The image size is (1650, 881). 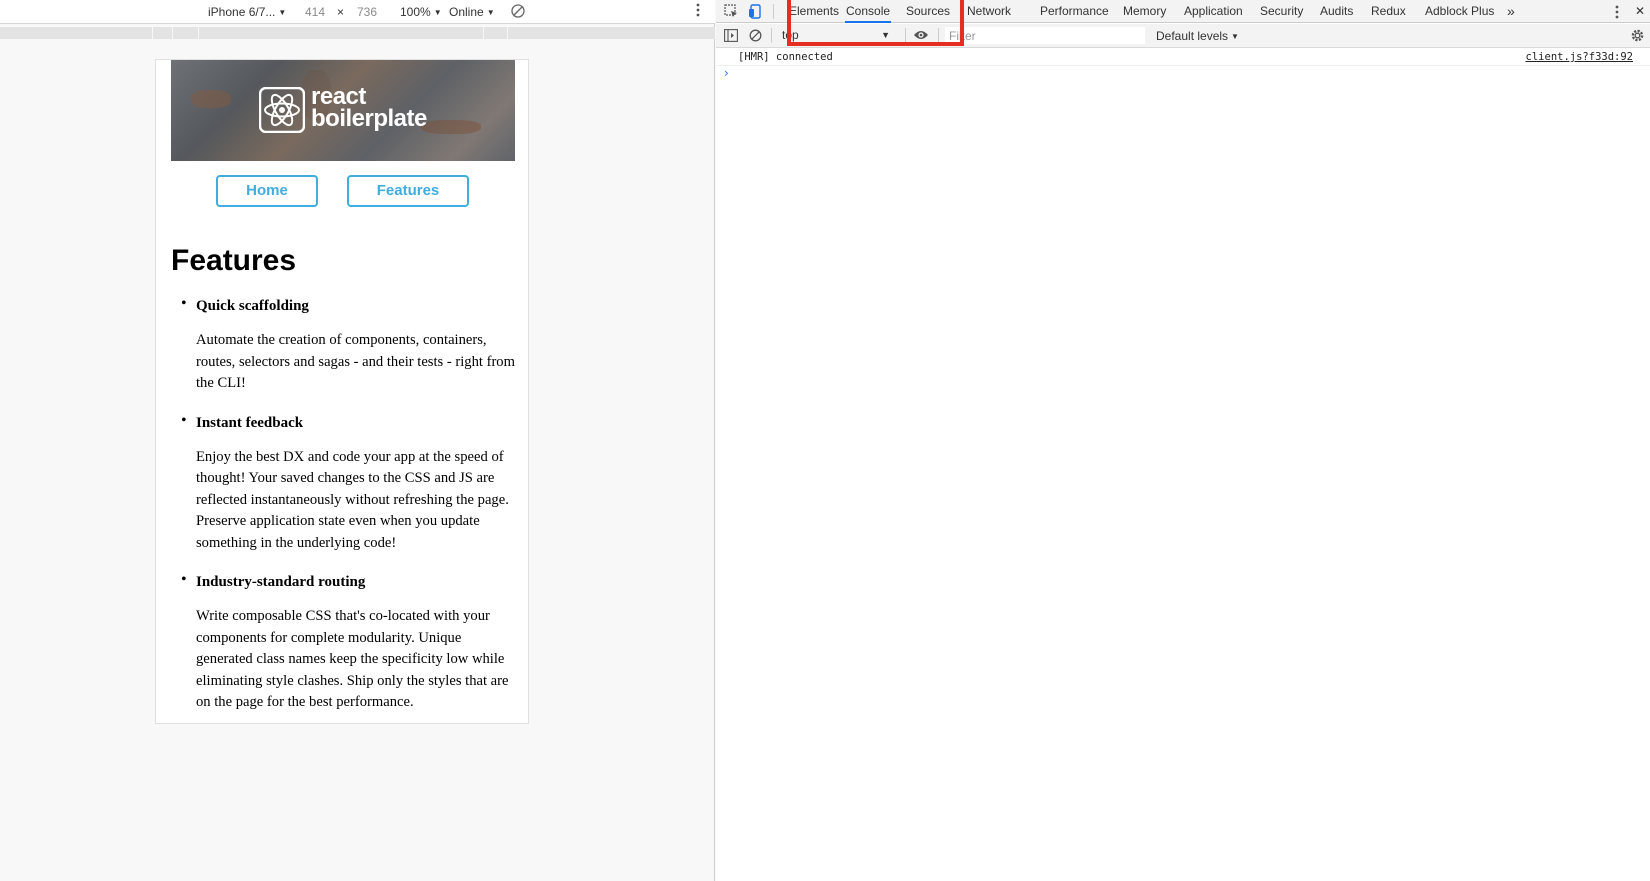 What do you see at coordinates (868, 11) in the screenshot?
I see `tab-console: Console` at bounding box center [868, 11].